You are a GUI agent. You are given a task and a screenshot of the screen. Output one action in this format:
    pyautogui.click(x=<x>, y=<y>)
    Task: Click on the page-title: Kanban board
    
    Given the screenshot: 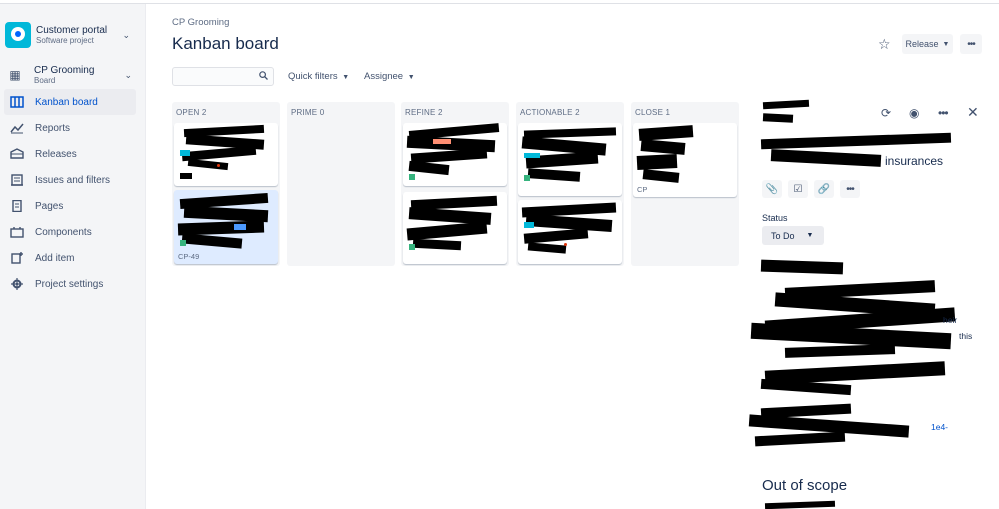 What is the action you would take?
    pyautogui.click(x=225, y=43)
    